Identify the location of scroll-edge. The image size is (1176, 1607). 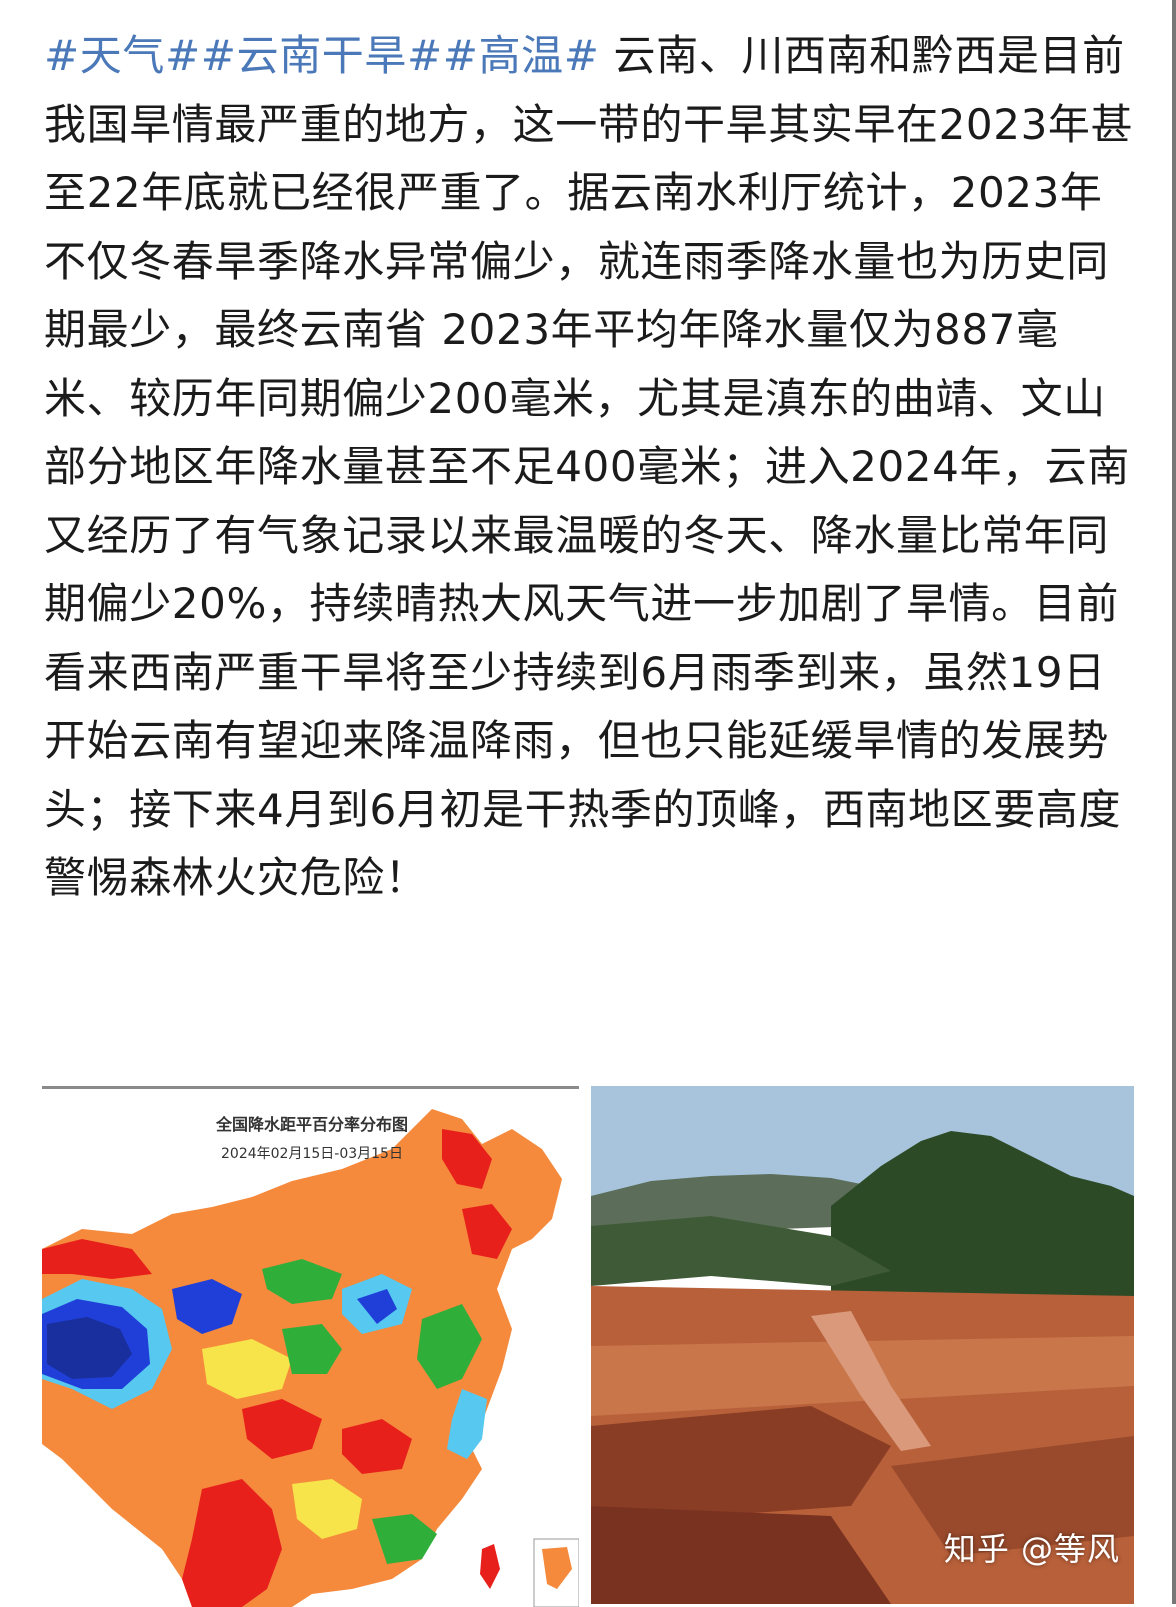
(1174, 802).